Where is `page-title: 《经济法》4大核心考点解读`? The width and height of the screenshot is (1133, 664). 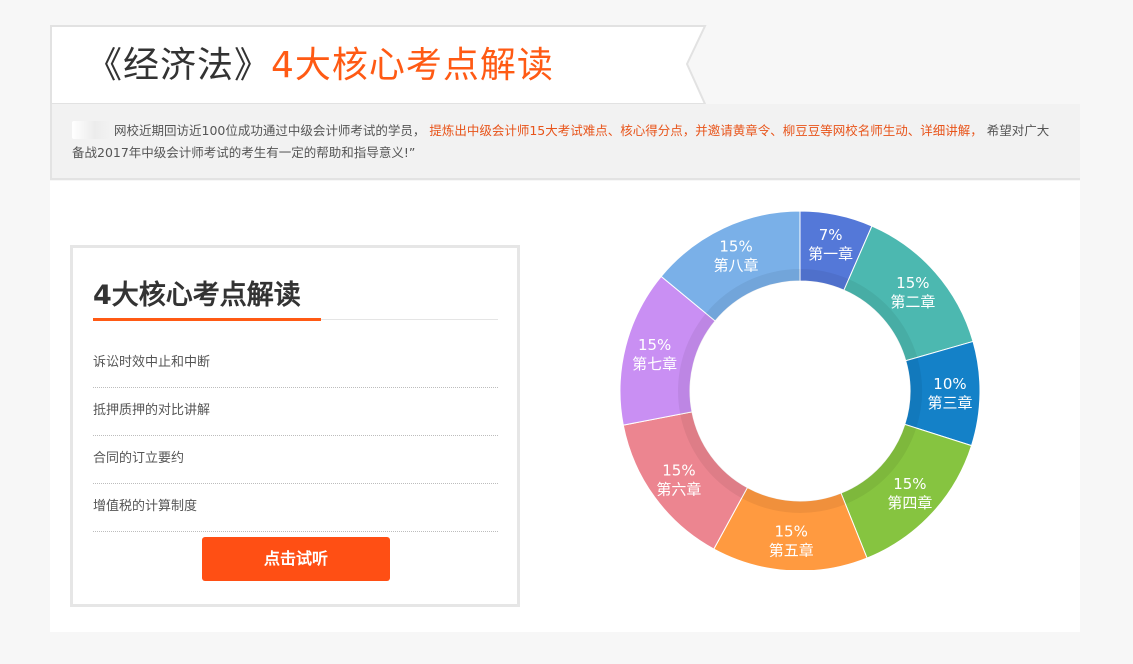 page-title: 《经济法》4大核心考点解读 is located at coordinates (320, 66).